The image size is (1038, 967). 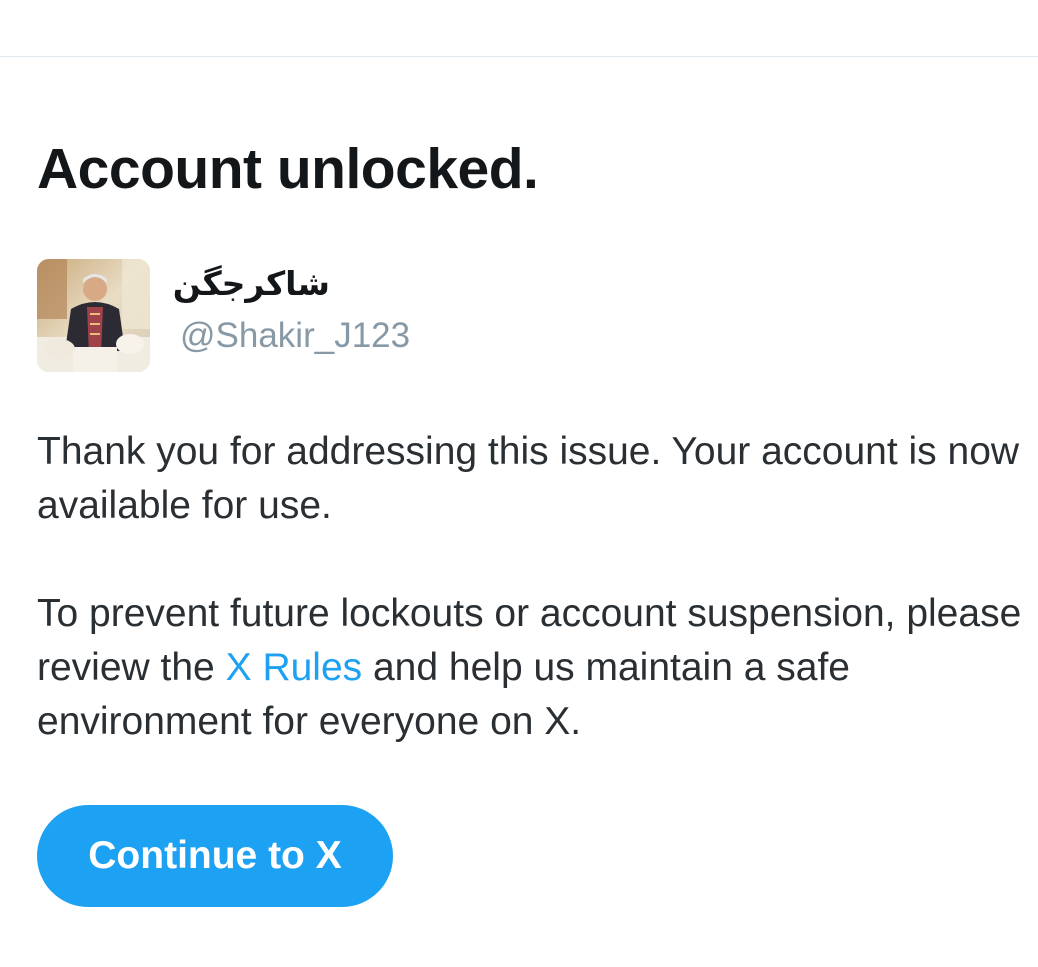 What do you see at coordinates (251, 283) in the screenshot?
I see `display-name: شاکرجگن` at bounding box center [251, 283].